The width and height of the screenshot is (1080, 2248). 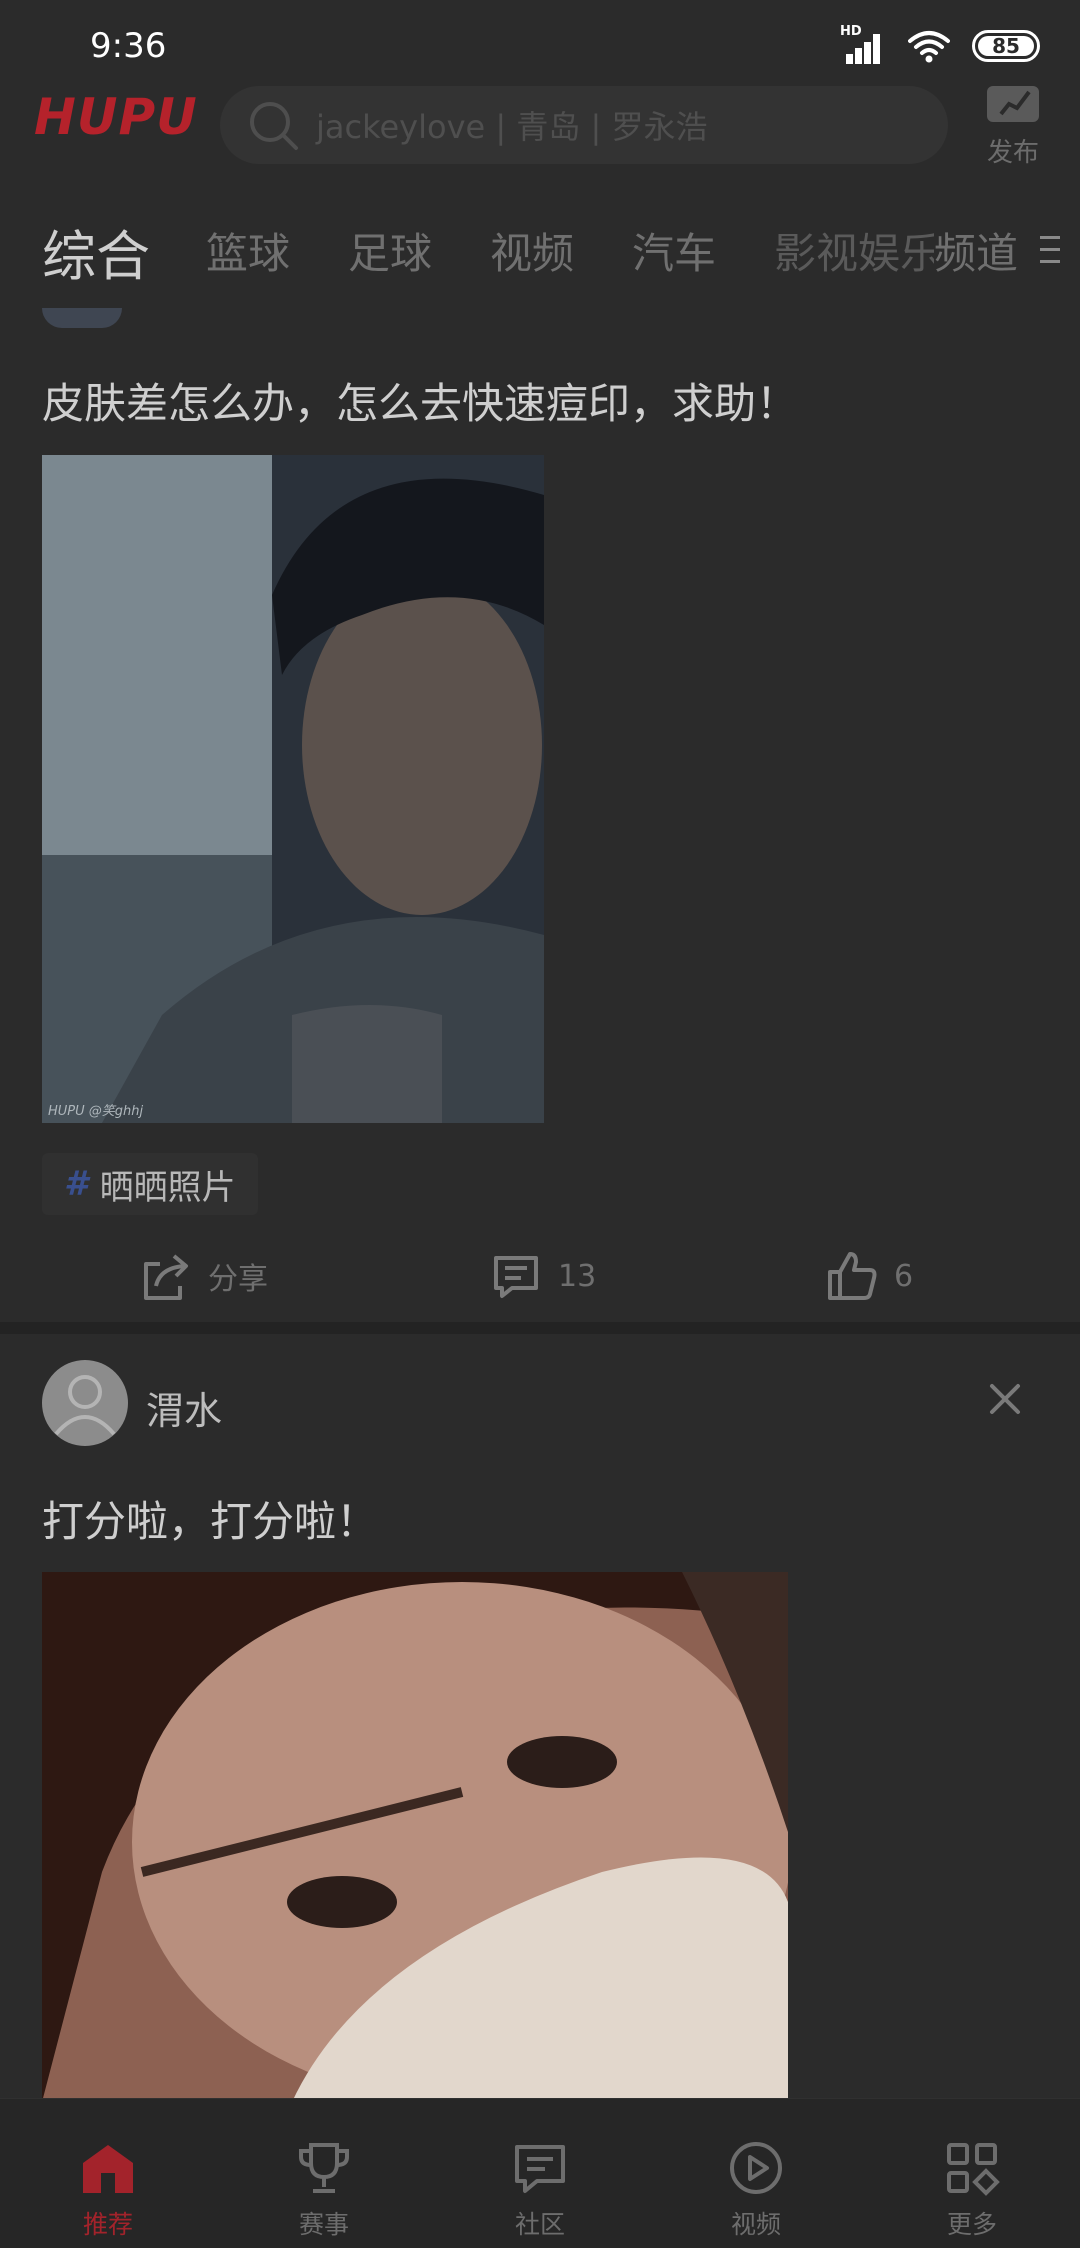 I want to click on tab-entertainment: 影视娱乐, so click(x=854, y=250).